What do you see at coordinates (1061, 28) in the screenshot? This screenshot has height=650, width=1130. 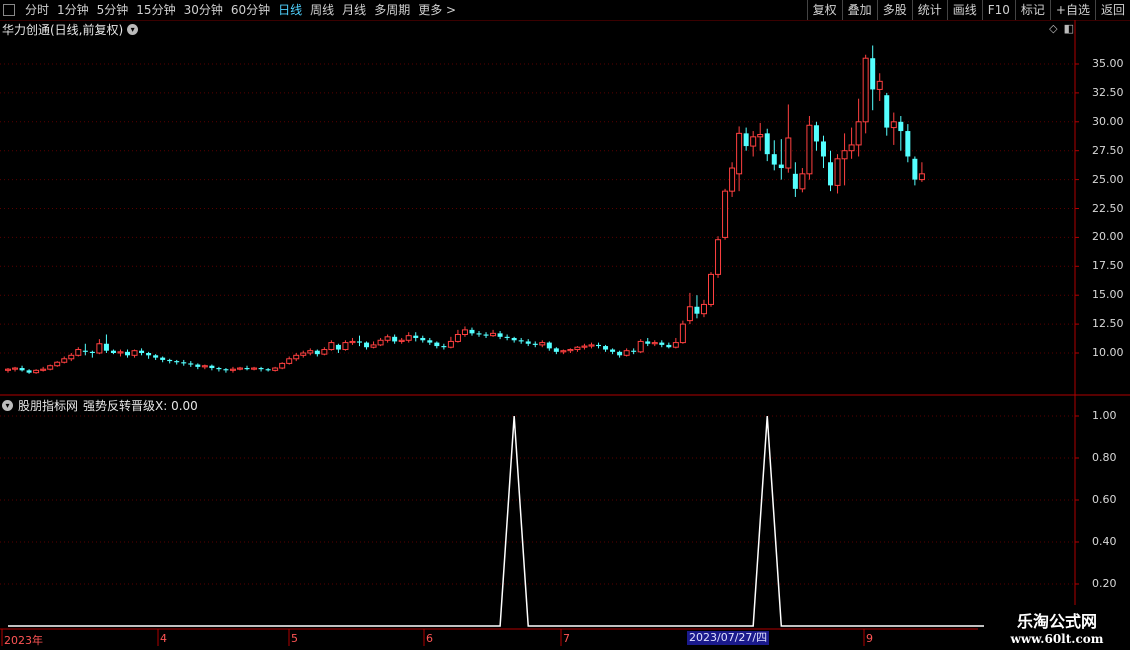 I see `chart-top-icons: ◇ ◧` at bounding box center [1061, 28].